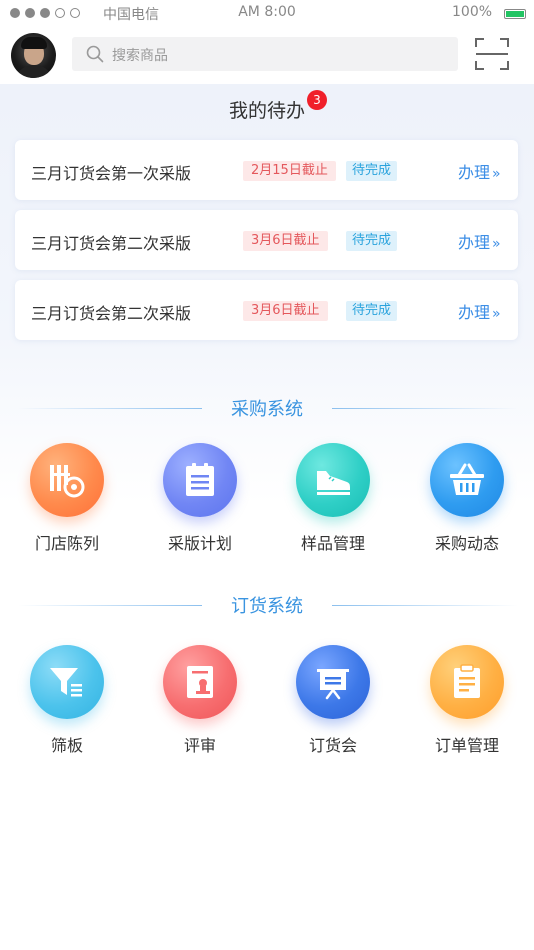 This screenshot has width=534, height=950. I want to click on menu-label: 筛板, so click(66, 745).